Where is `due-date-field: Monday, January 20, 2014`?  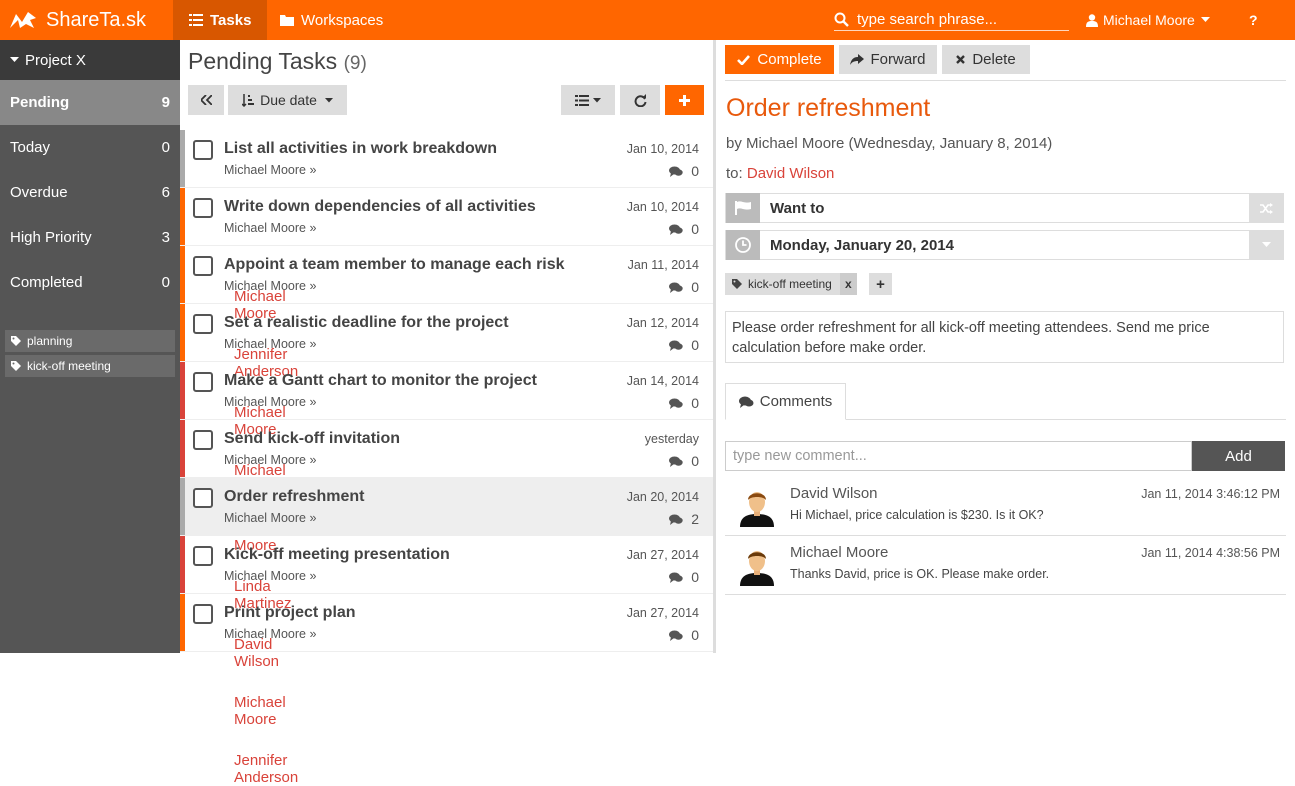
due-date-field: Monday, January 20, 2014 is located at coordinates (1004, 245).